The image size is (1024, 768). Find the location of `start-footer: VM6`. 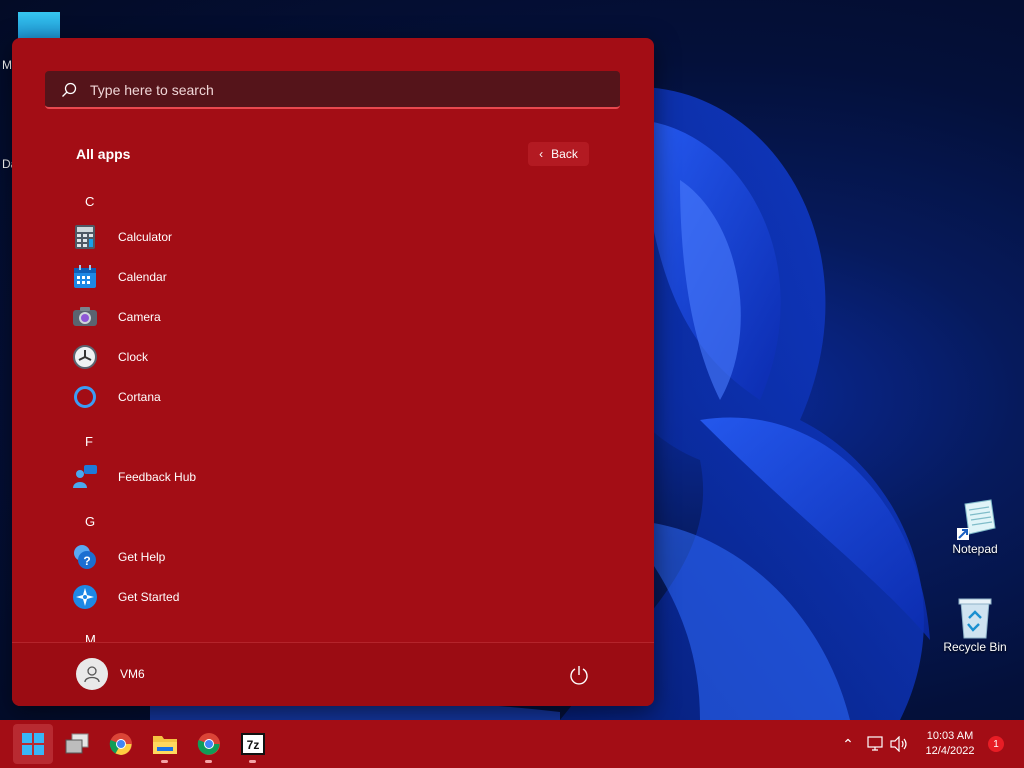

start-footer: VM6 is located at coordinates (333, 674).